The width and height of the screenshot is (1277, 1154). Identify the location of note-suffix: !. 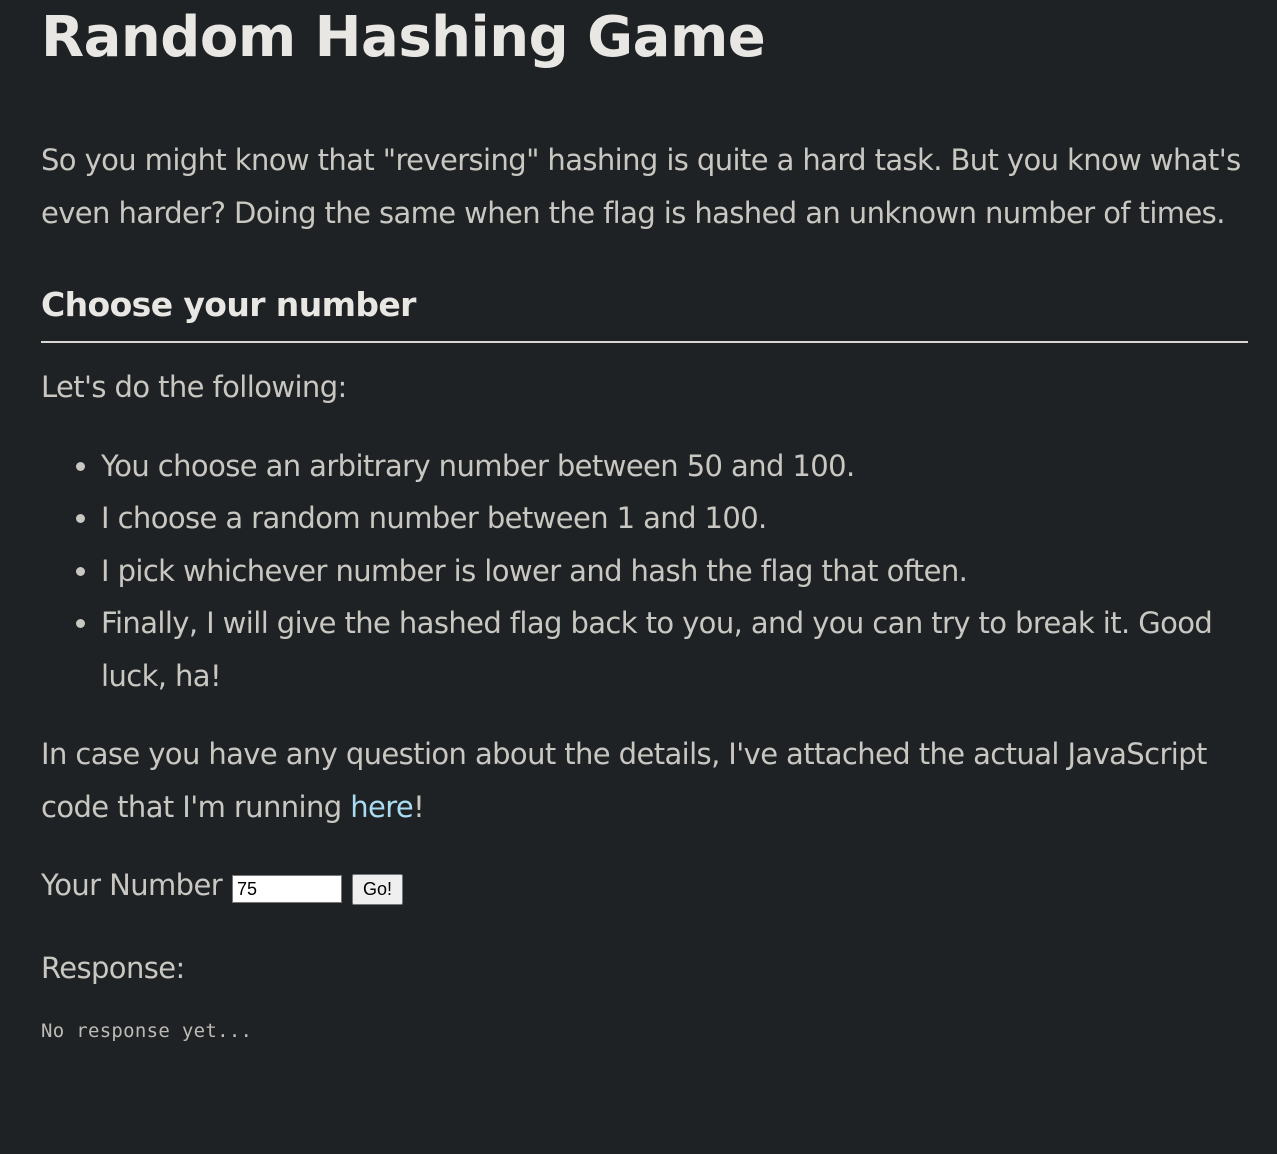
(419, 806).